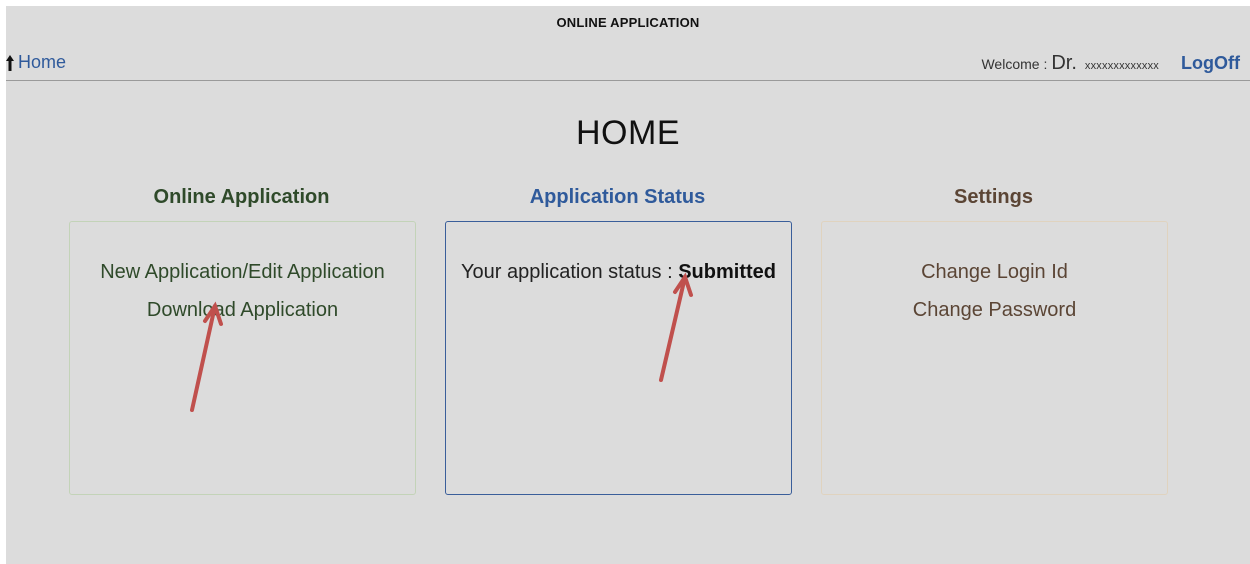 This screenshot has width=1250, height=564. Describe the element at coordinates (10, 62) in the screenshot. I see `home-icon` at that location.